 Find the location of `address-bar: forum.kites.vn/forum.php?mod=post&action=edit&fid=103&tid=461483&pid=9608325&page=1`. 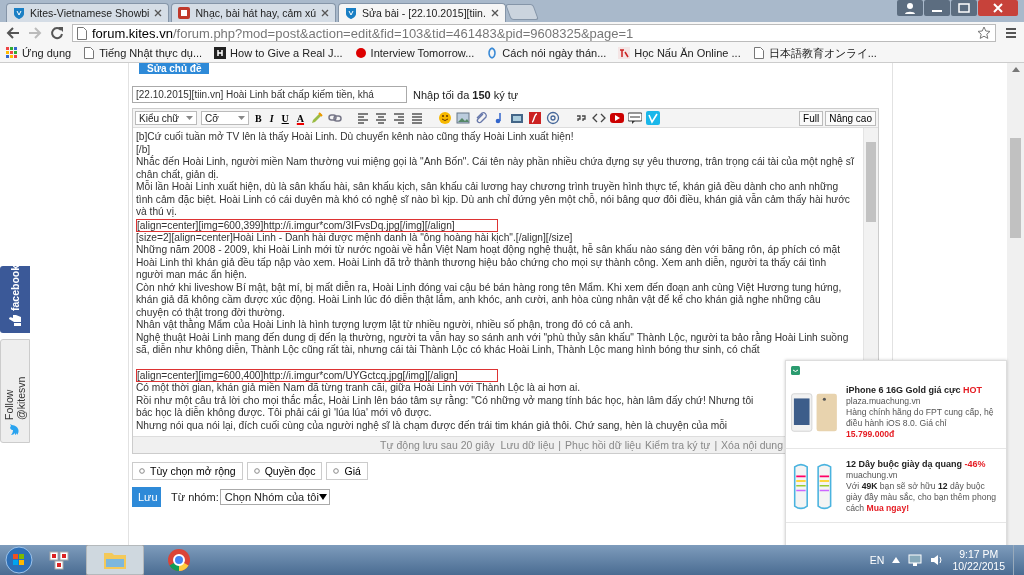

address-bar: forum.kites.vn/forum.php?mod=post&action=edit&fid=103&tid=461483&pid=9608325&page=1 is located at coordinates (534, 33).